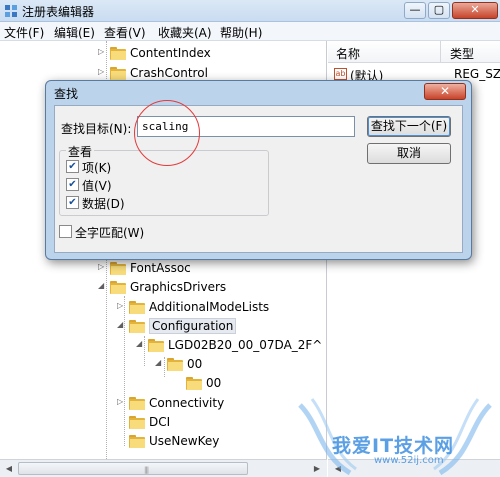 This screenshot has width=500, height=477. What do you see at coordinates (209, 307) in the screenshot?
I see `tree-item-label: AdditionalModeLists` at bounding box center [209, 307].